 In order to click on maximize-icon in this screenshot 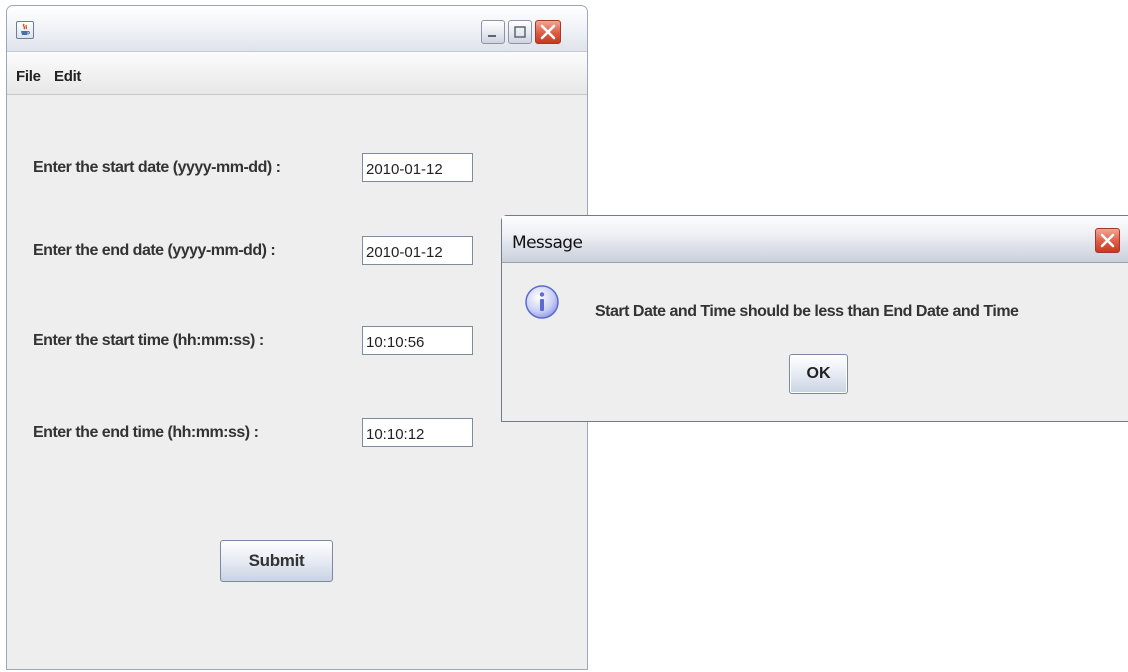, I will do `click(520, 32)`.